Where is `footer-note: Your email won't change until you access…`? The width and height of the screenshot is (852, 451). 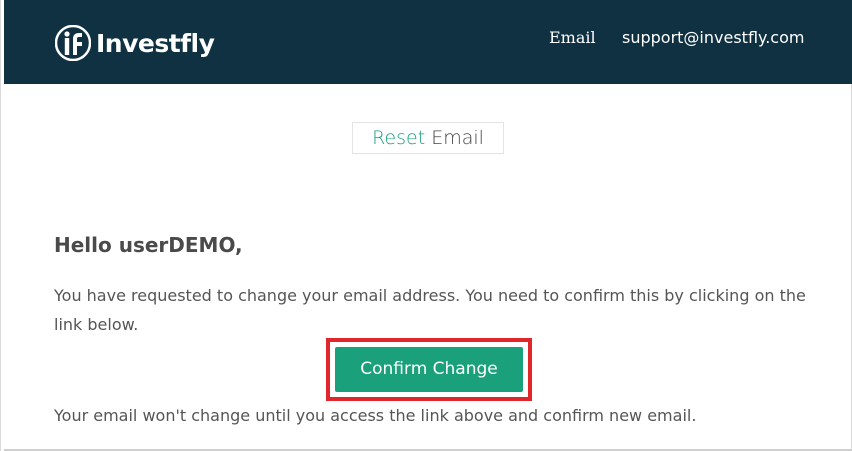 footer-note: Your email won't change until you access… is located at coordinates (375, 415).